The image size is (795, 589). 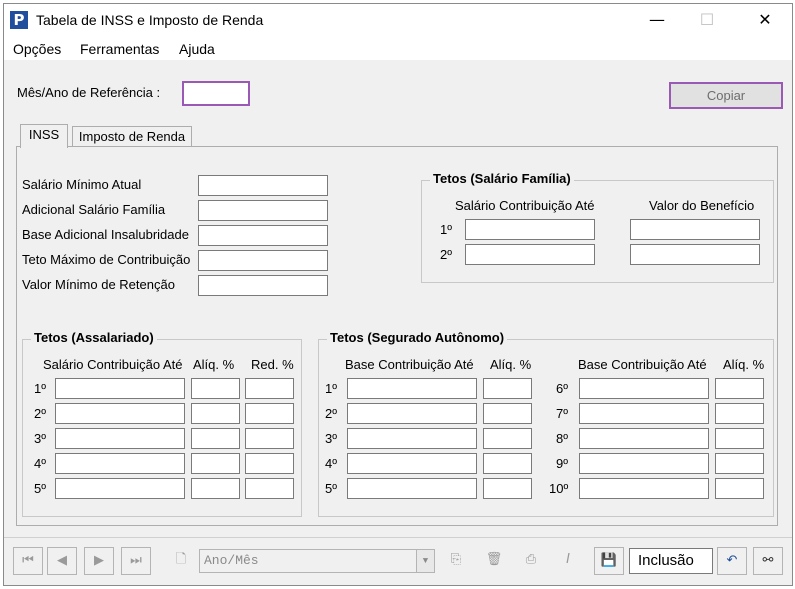 I want to click on delete-button: 🗑, so click(x=494, y=561).